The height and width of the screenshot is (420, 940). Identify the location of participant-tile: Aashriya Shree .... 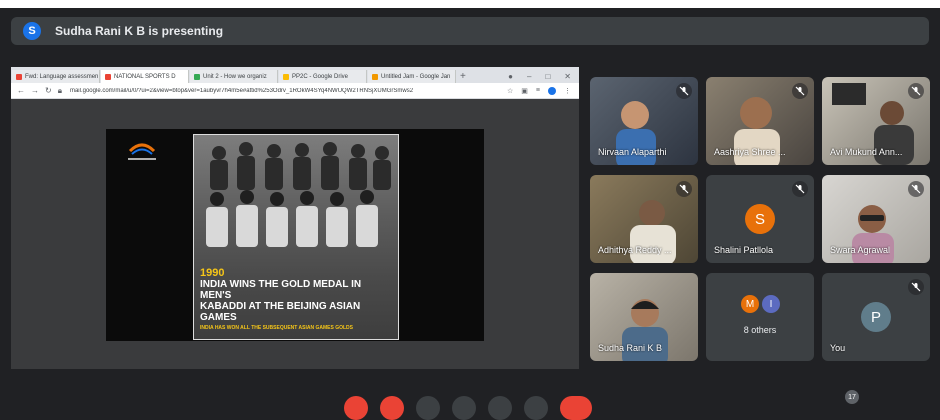
(760, 121).